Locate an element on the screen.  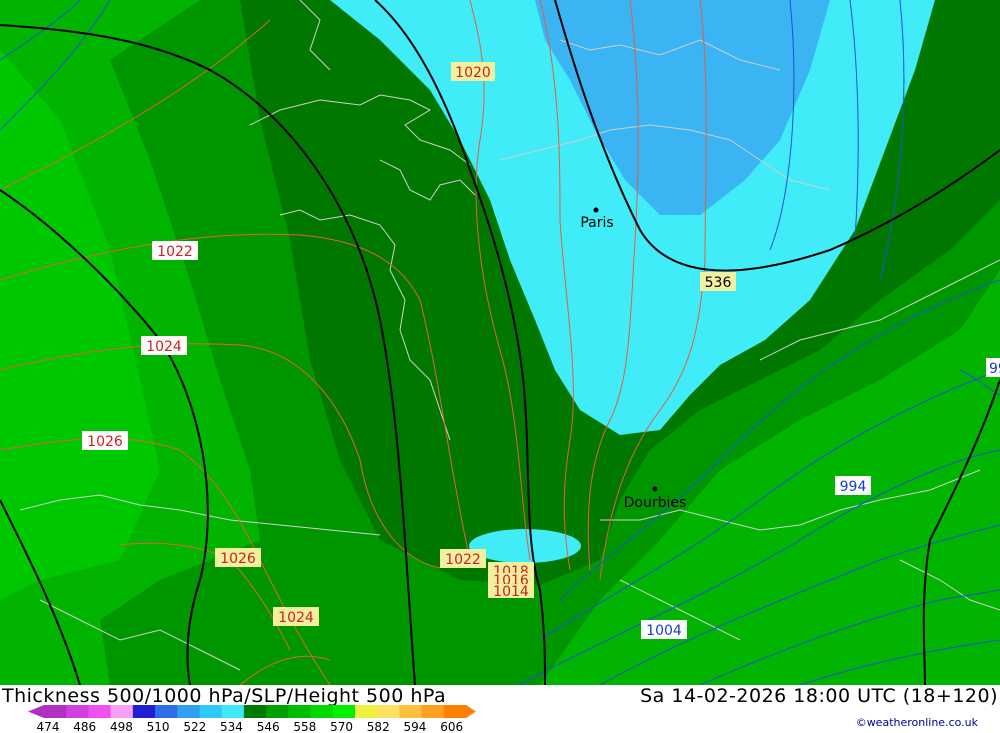
credit-text: ©weatheronline.co.uk is located at coordinates (916, 722).